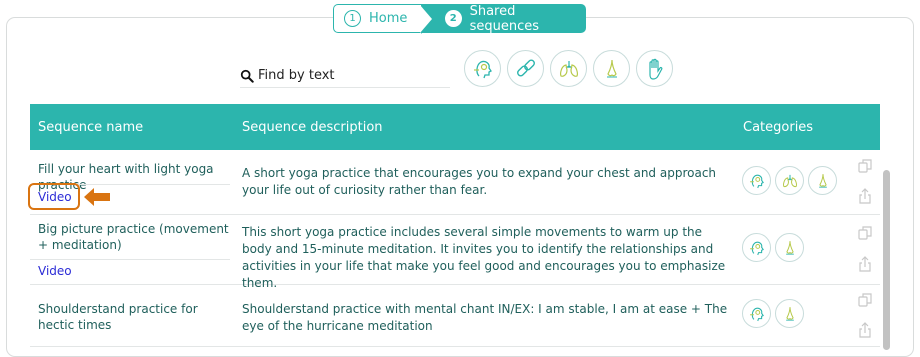 The image size is (920, 357). I want to click on category-lungs, so click(789, 180).